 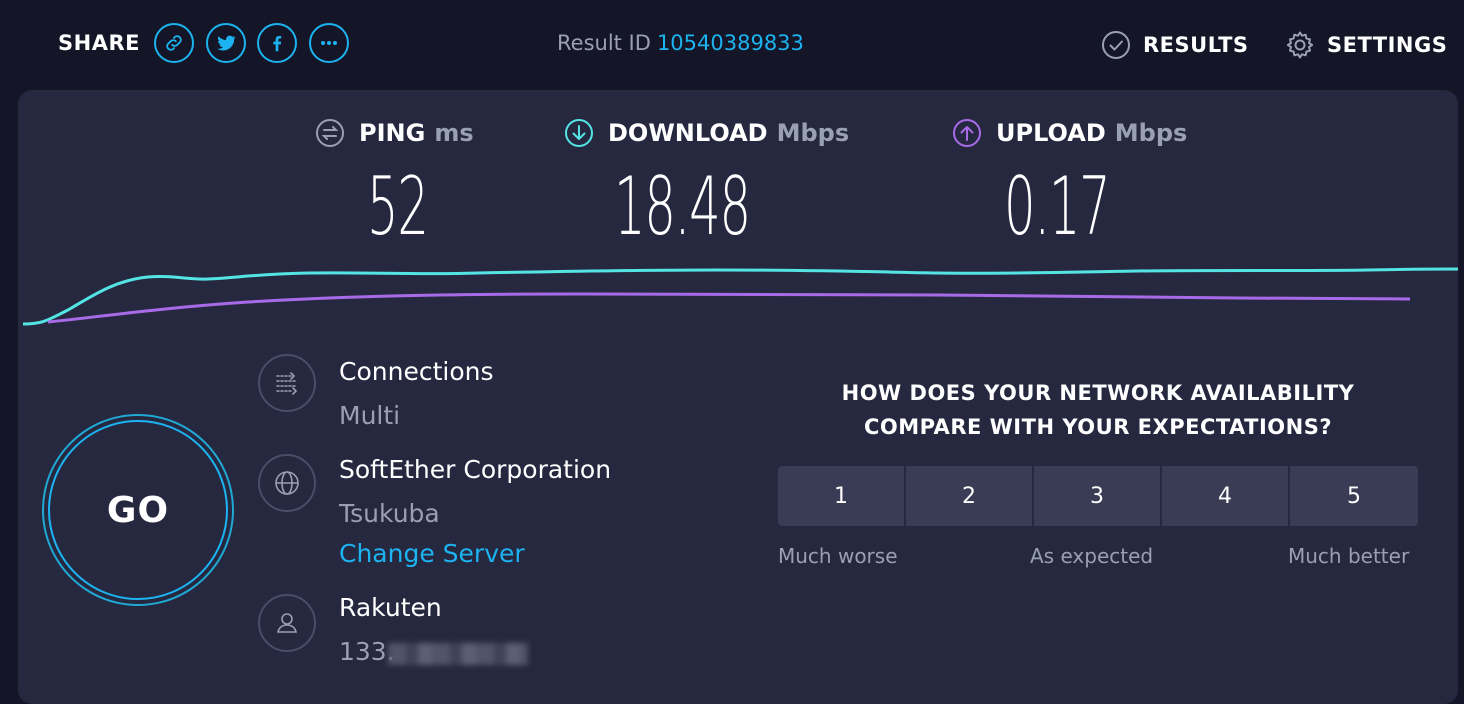 I want to click on user-icon, so click(x=287, y=623).